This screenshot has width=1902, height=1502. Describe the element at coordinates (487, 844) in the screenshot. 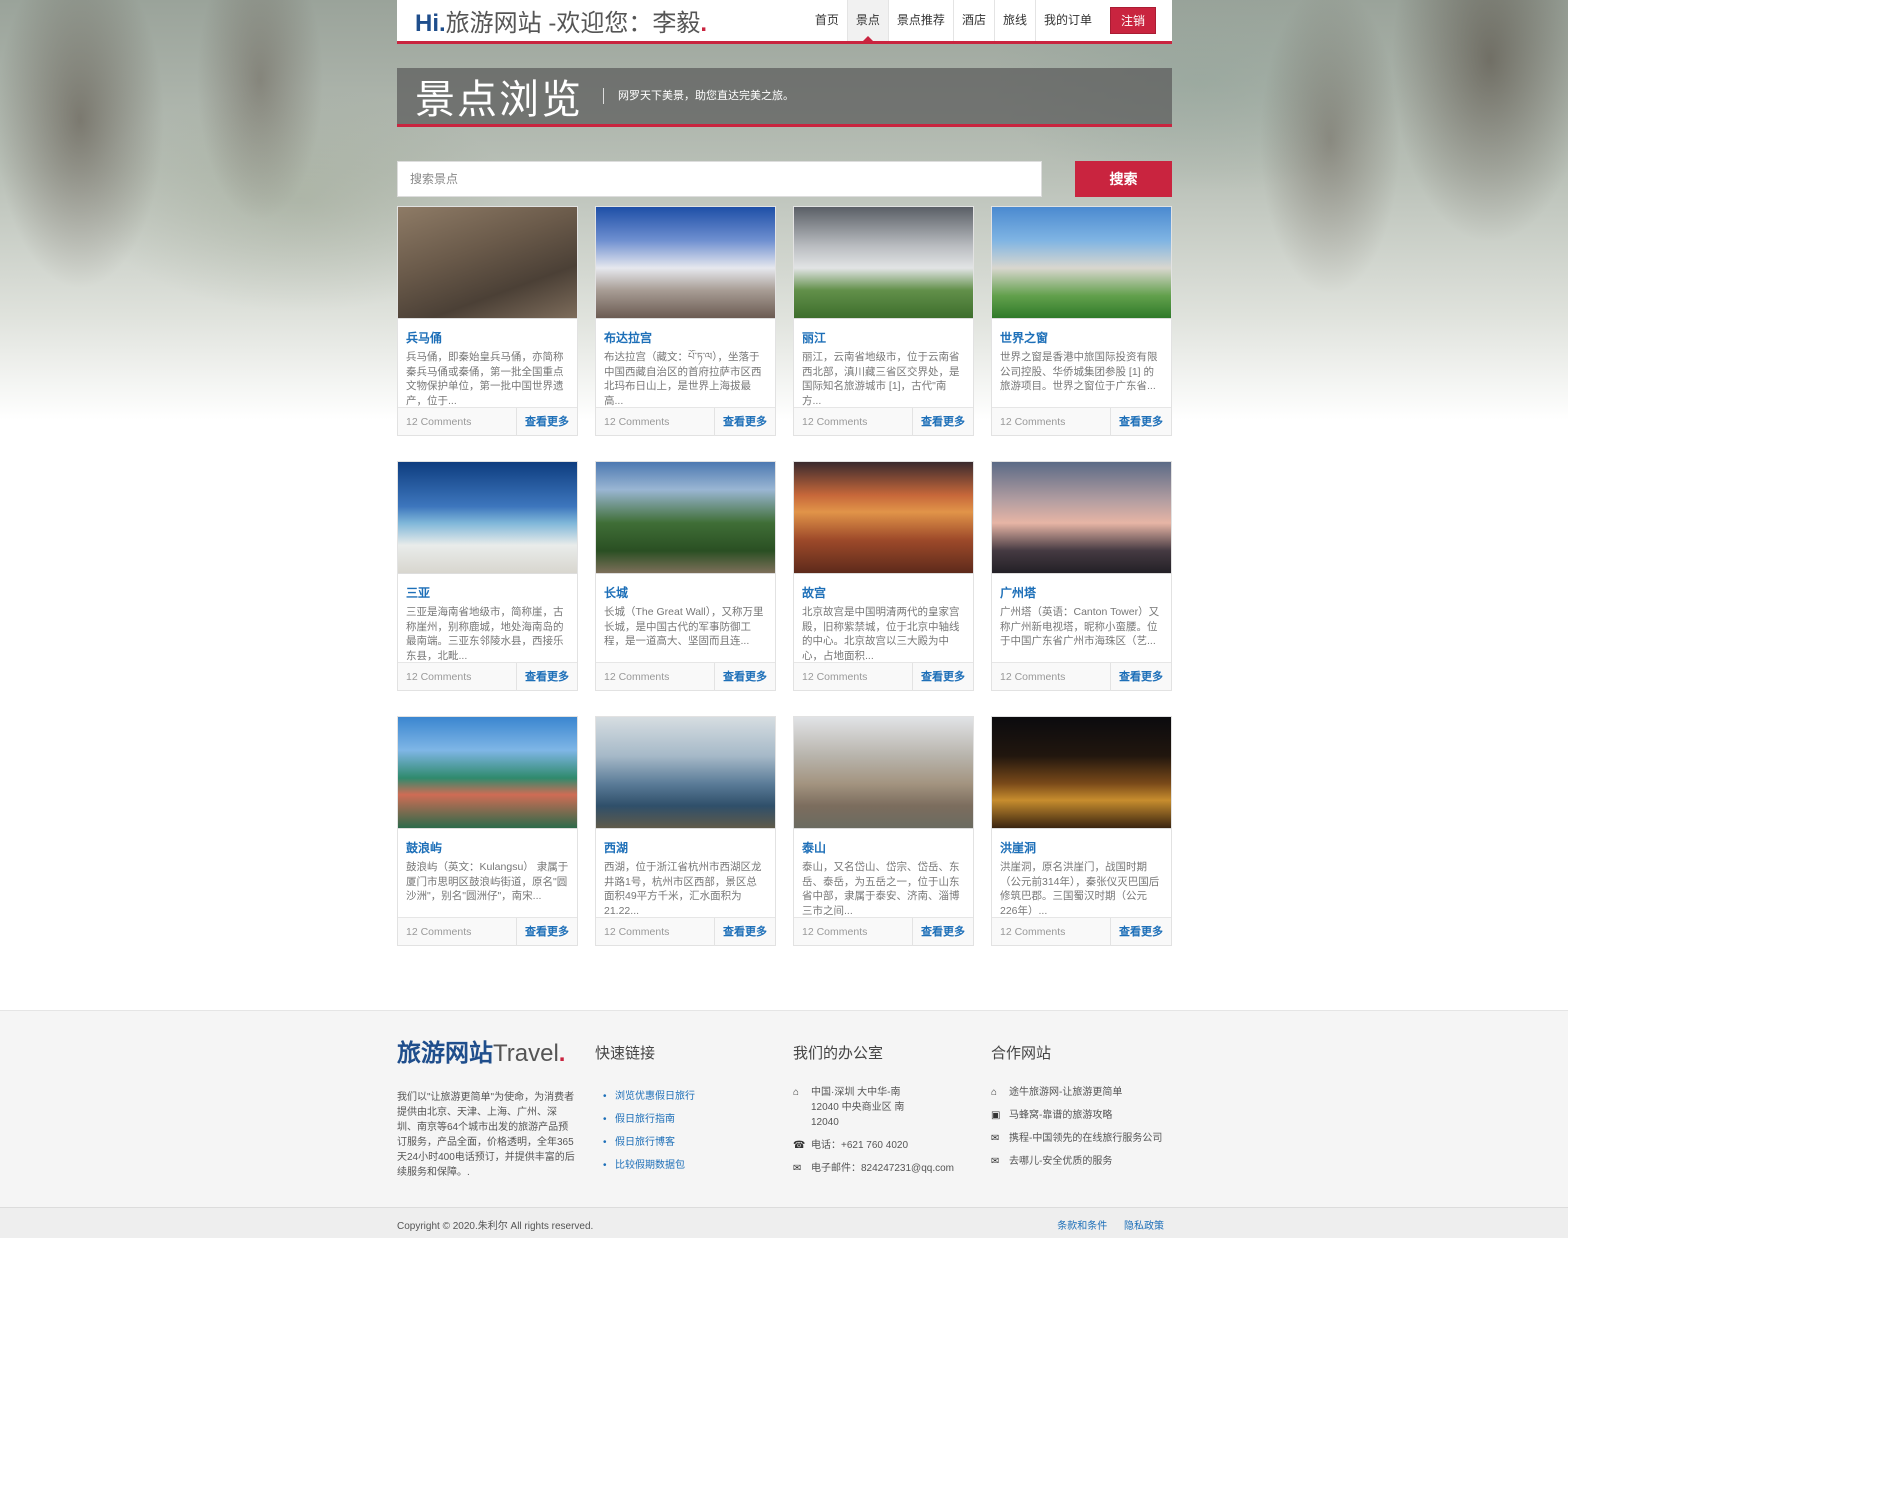

I see `card-title: 鼓浪屿` at that location.